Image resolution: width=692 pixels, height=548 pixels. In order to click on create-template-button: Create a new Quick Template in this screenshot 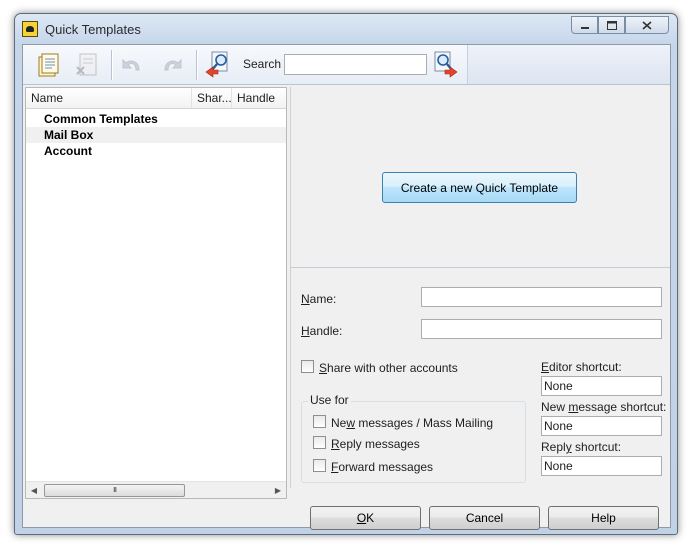, I will do `click(479, 187)`.